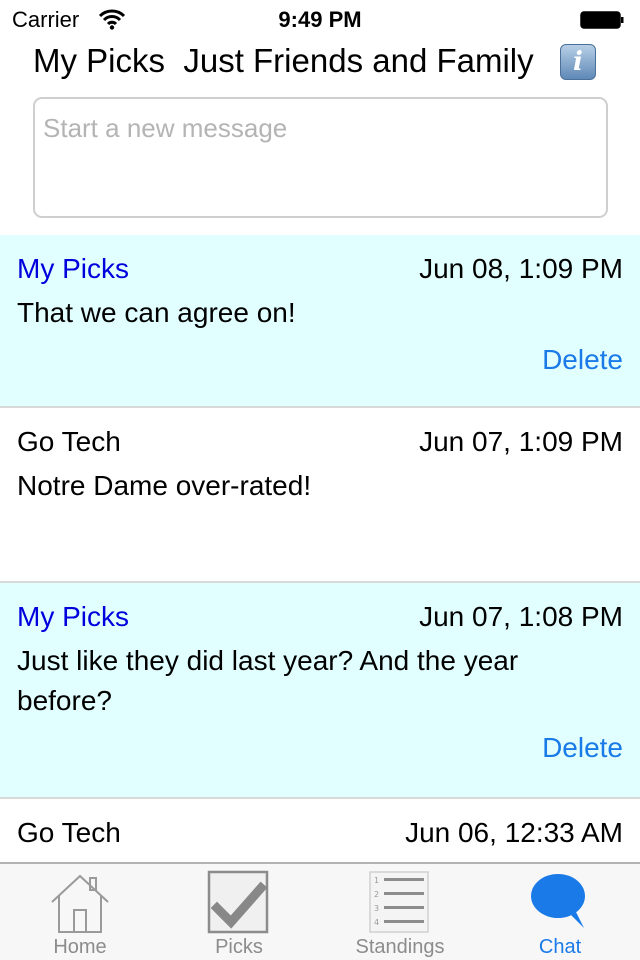 Image resolution: width=640 pixels, height=960 pixels. I want to click on tab-picks: Picks, so click(239, 912).